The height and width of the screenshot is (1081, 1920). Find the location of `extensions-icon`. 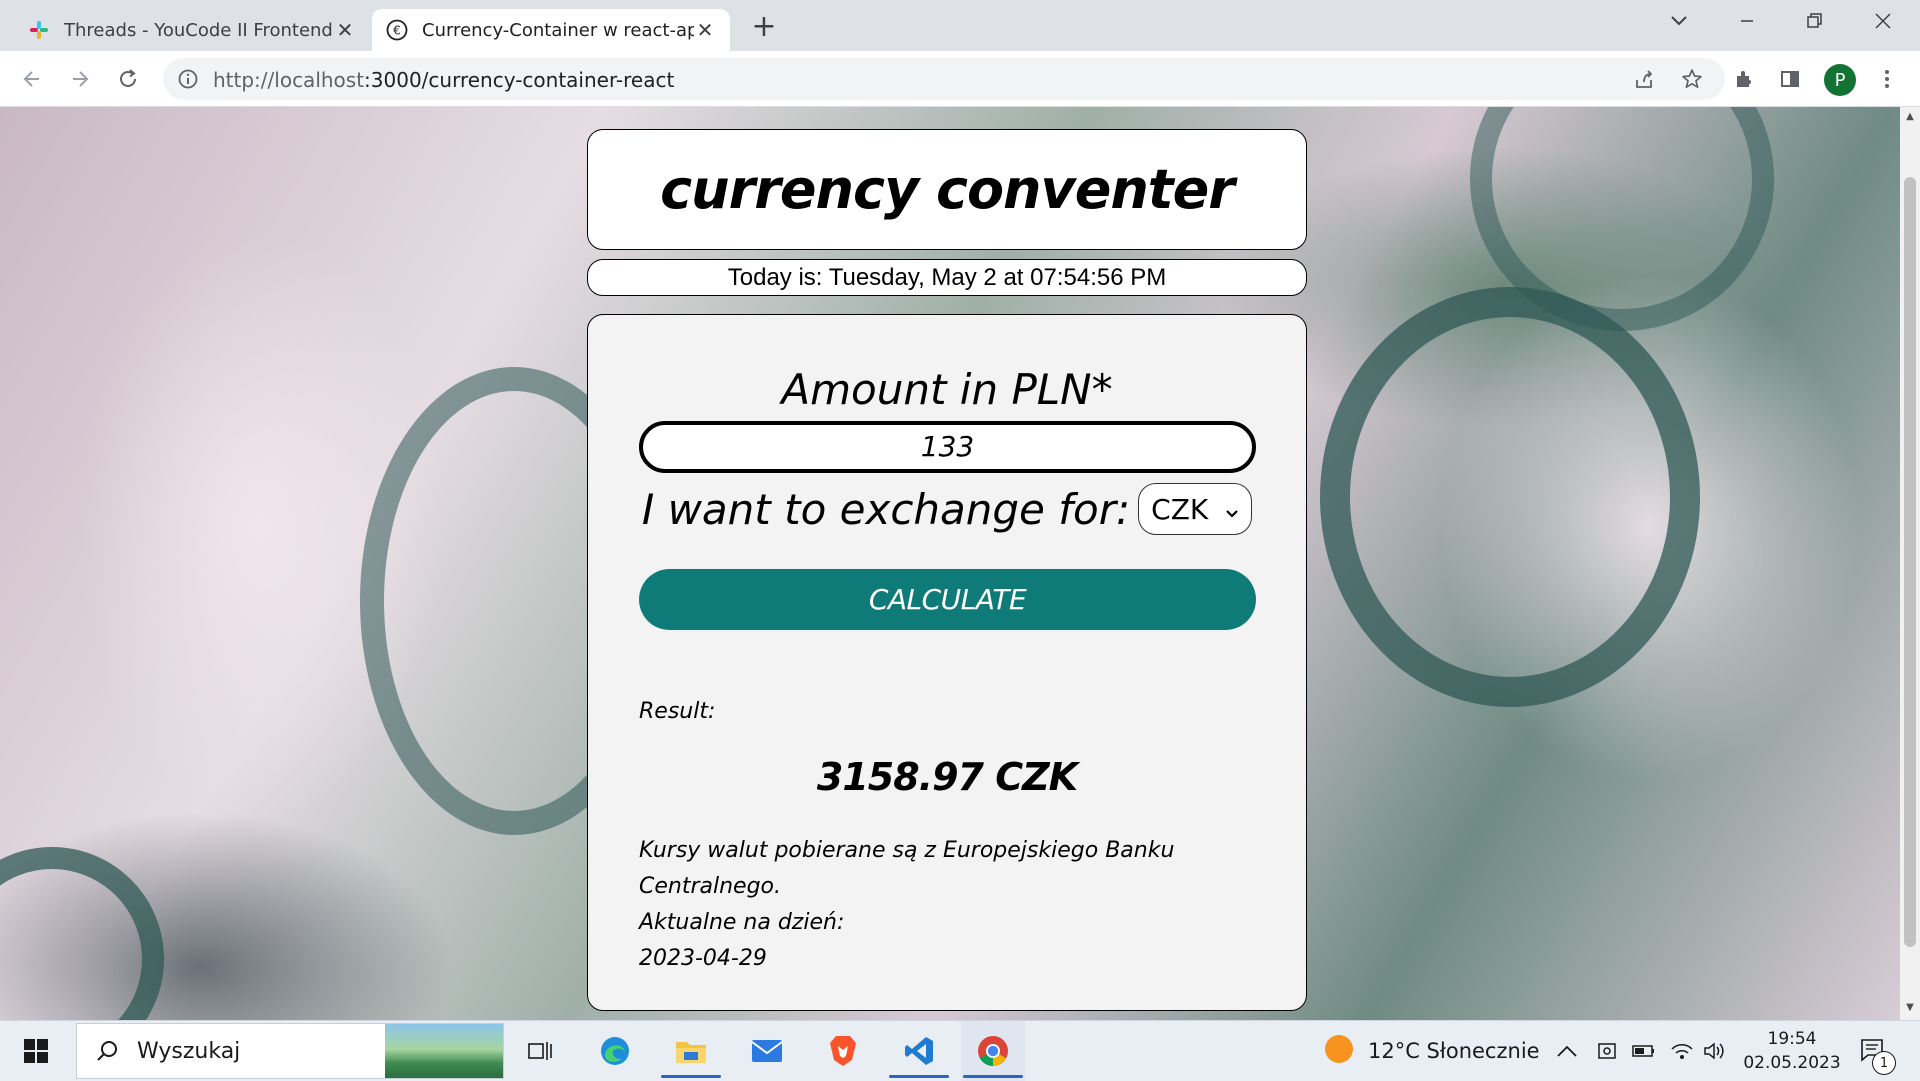

extensions-icon is located at coordinates (1743, 79).